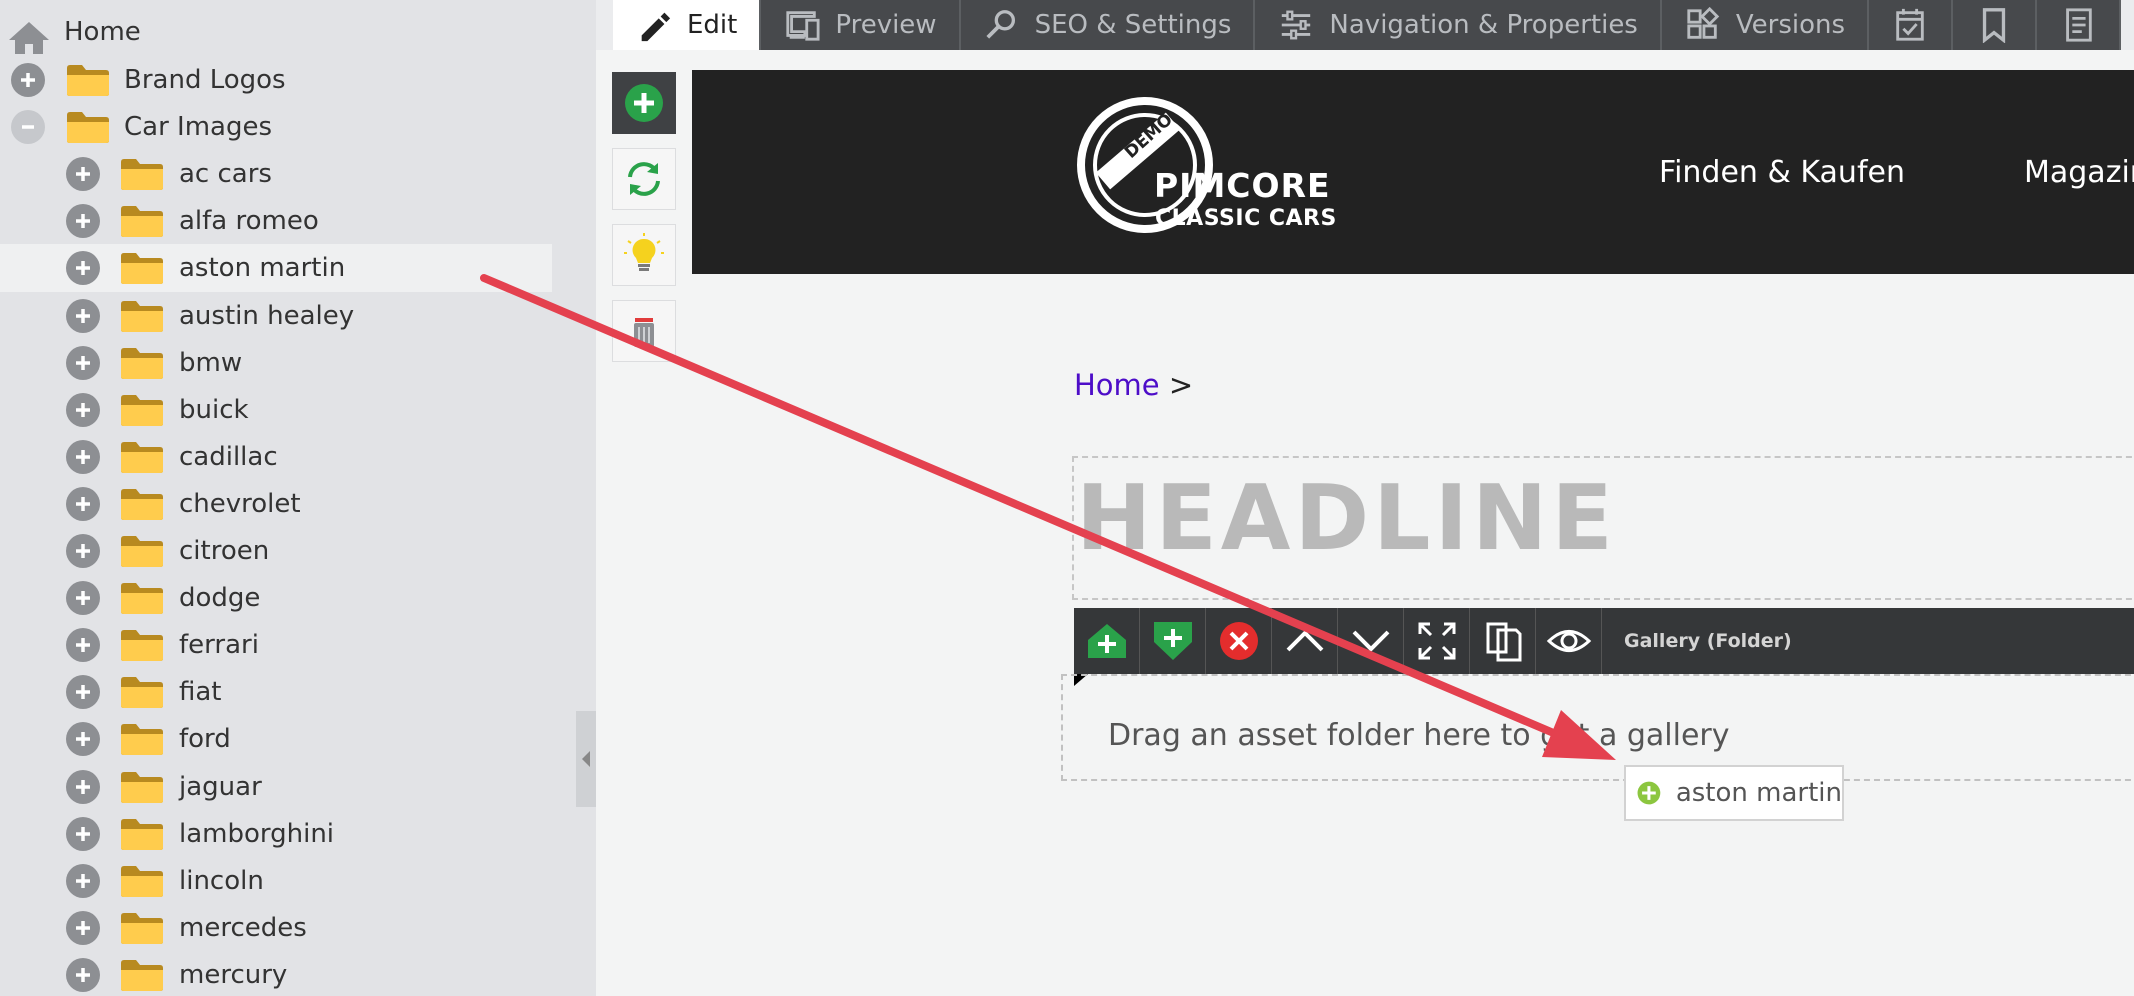 This screenshot has height=996, width=2134. Describe the element at coordinates (276, 363) in the screenshot. I see `tree-item-bmw: bmw` at that location.